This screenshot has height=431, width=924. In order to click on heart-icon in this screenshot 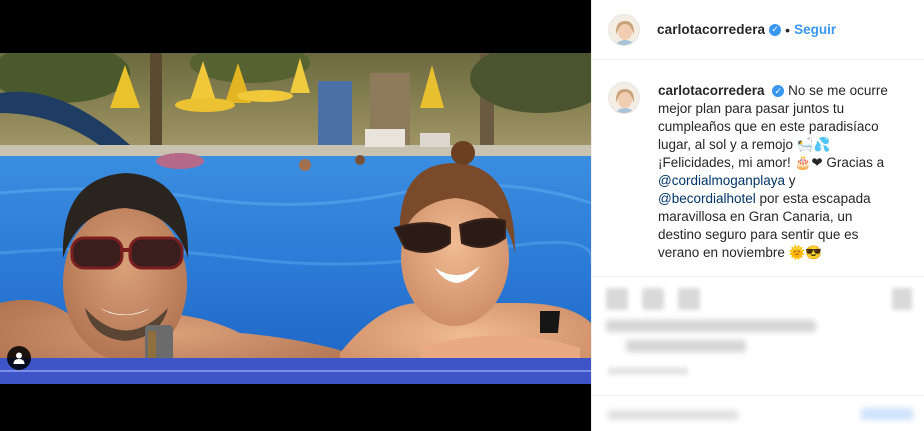, I will do `click(617, 299)`.